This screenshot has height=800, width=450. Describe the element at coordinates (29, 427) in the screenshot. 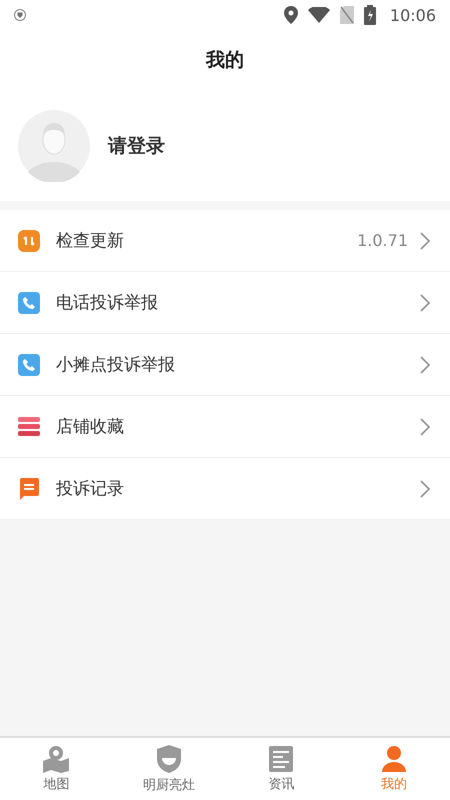

I see `stack-icon` at that location.